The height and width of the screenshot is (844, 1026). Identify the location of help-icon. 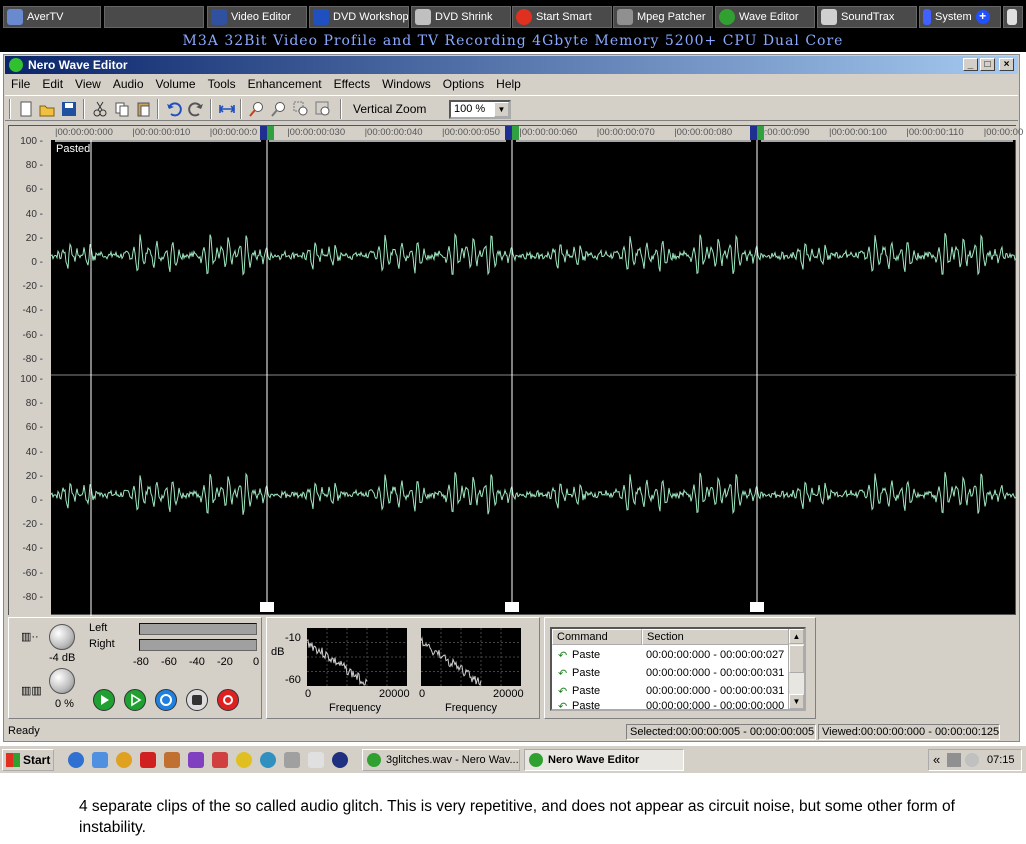
(316, 760).